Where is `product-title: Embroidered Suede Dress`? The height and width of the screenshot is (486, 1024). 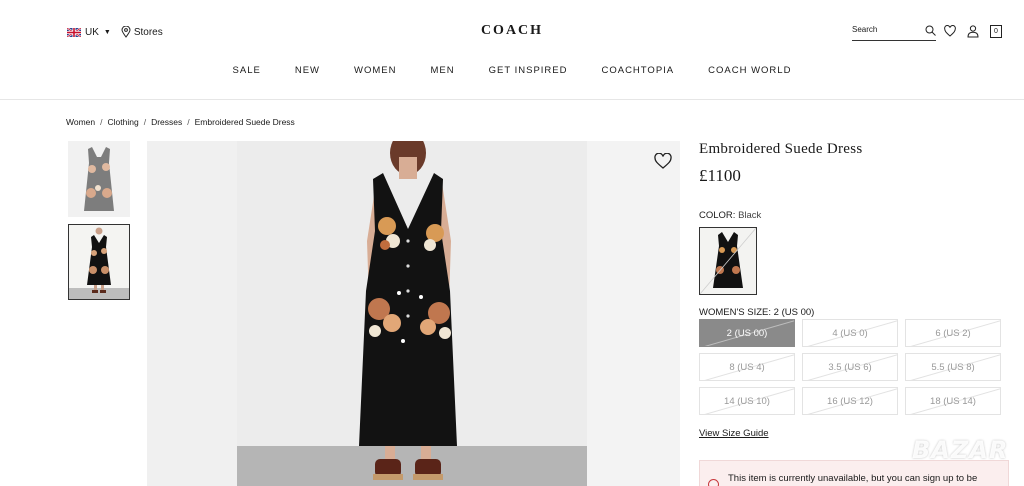
product-title: Embroidered Suede Dress is located at coordinates (781, 149).